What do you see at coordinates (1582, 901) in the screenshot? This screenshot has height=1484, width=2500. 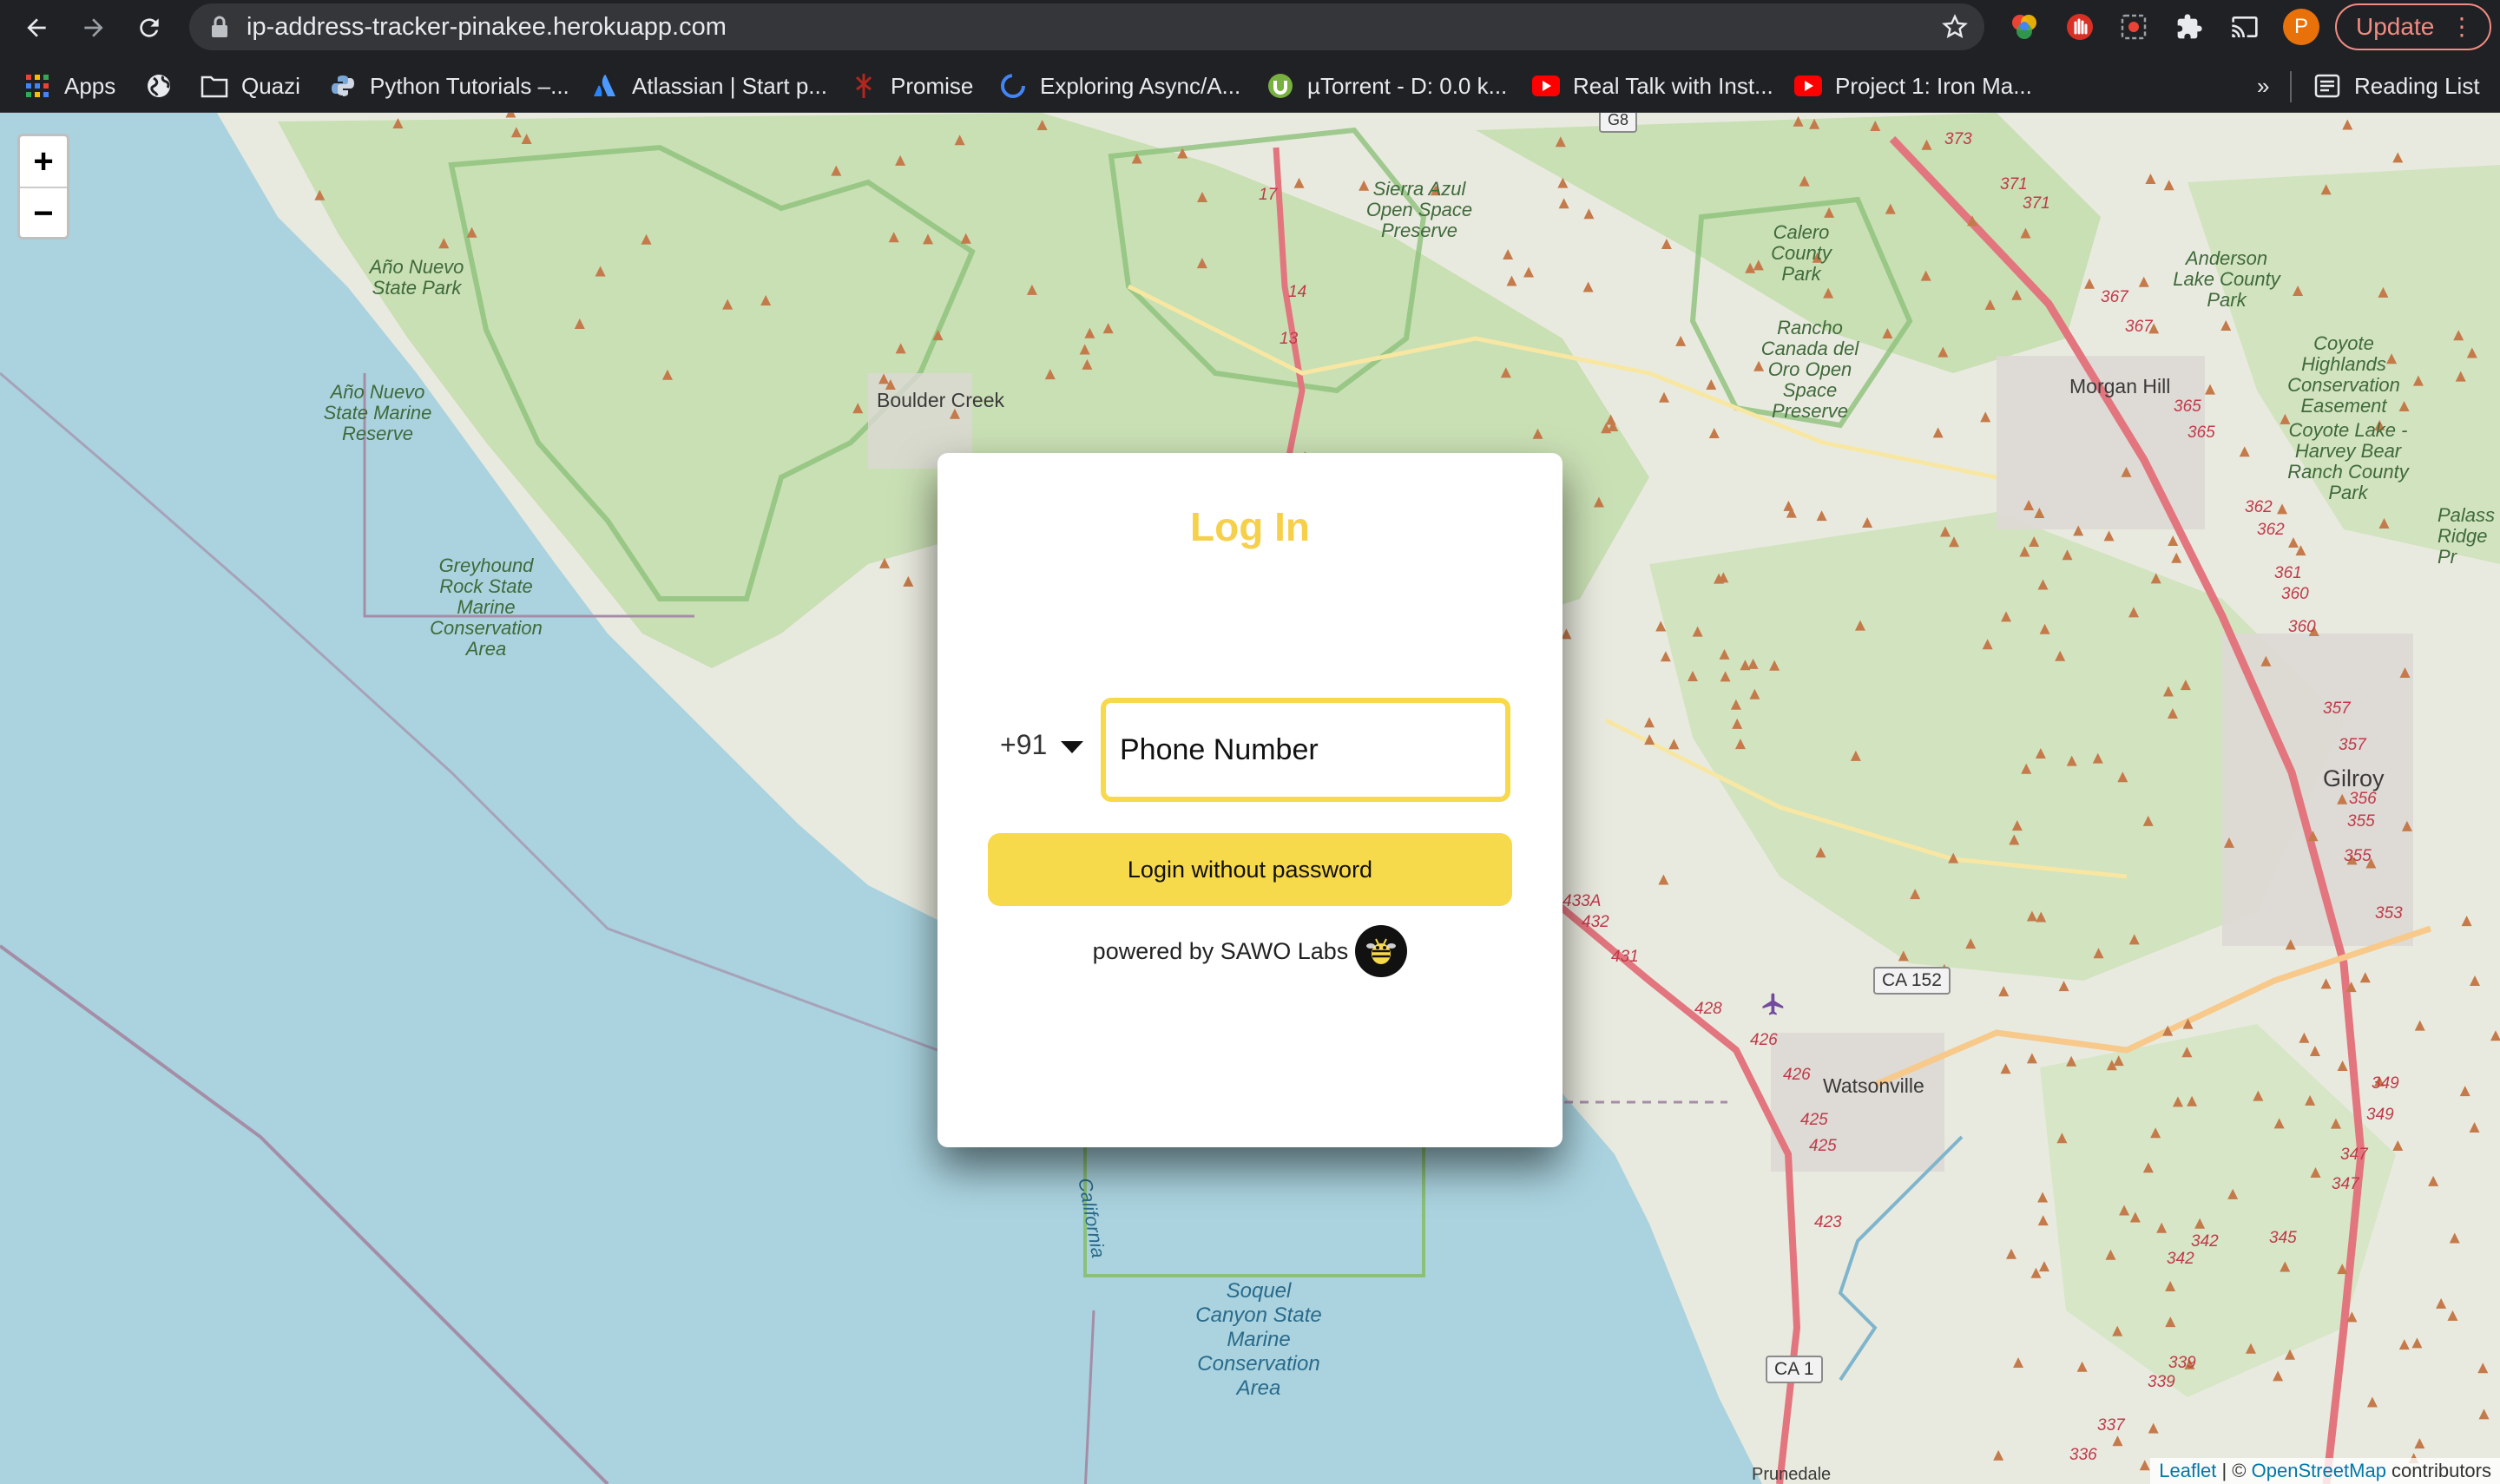 I see `hwy-marker: 433A` at bounding box center [1582, 901].